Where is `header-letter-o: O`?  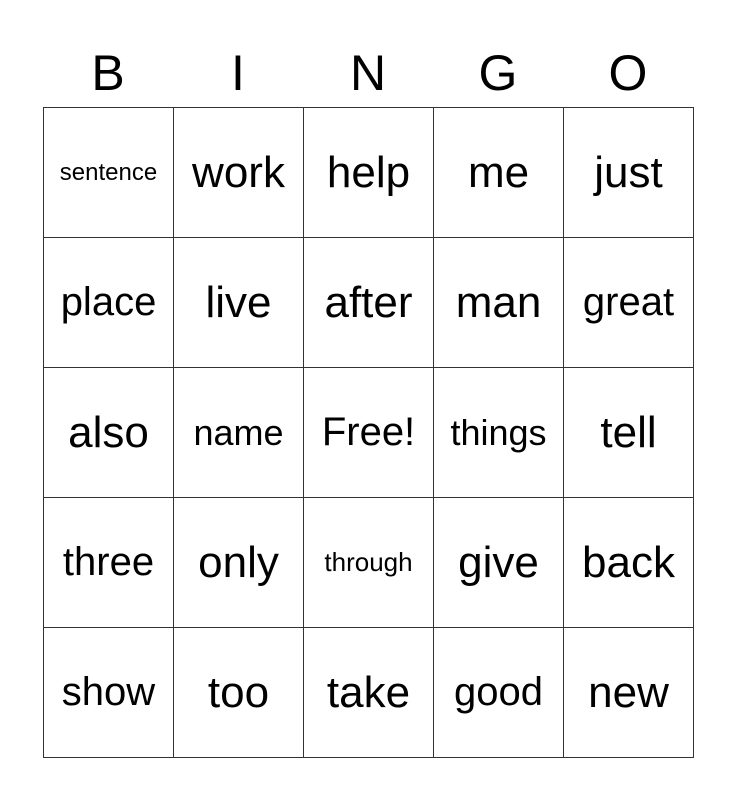 header-letter-o: O is located at coordinates (628, 73).